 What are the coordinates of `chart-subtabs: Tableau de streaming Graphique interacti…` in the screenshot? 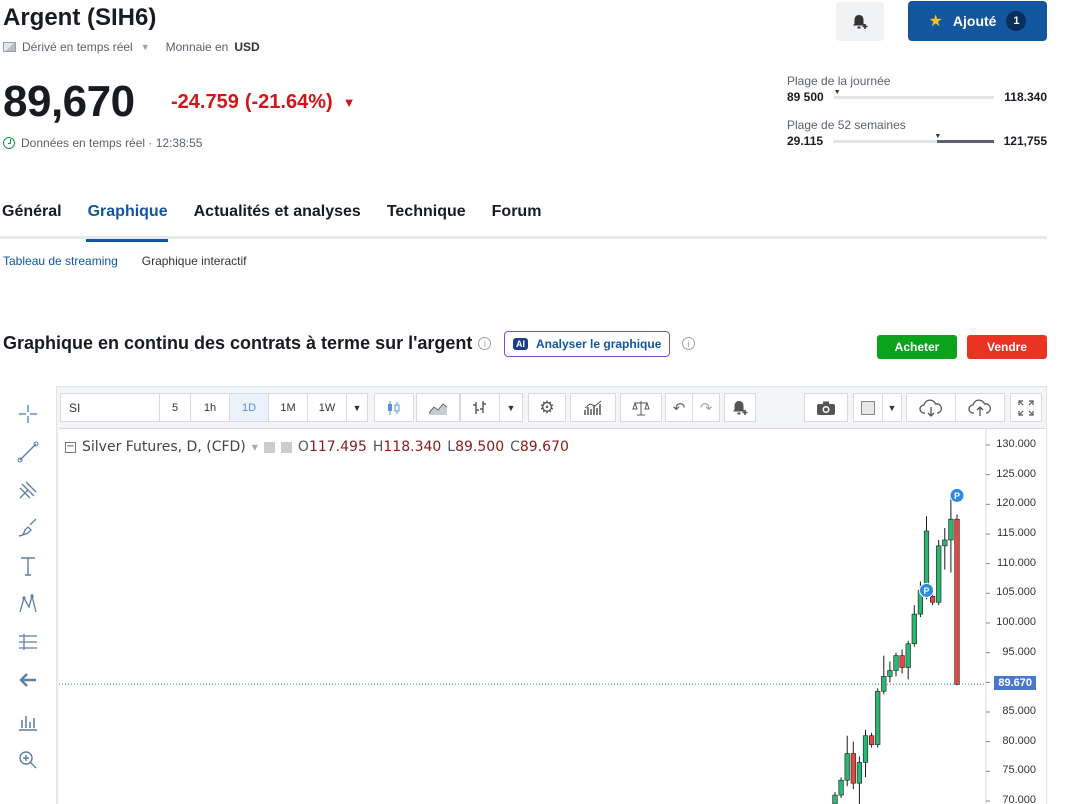 It's located at (124, 261).